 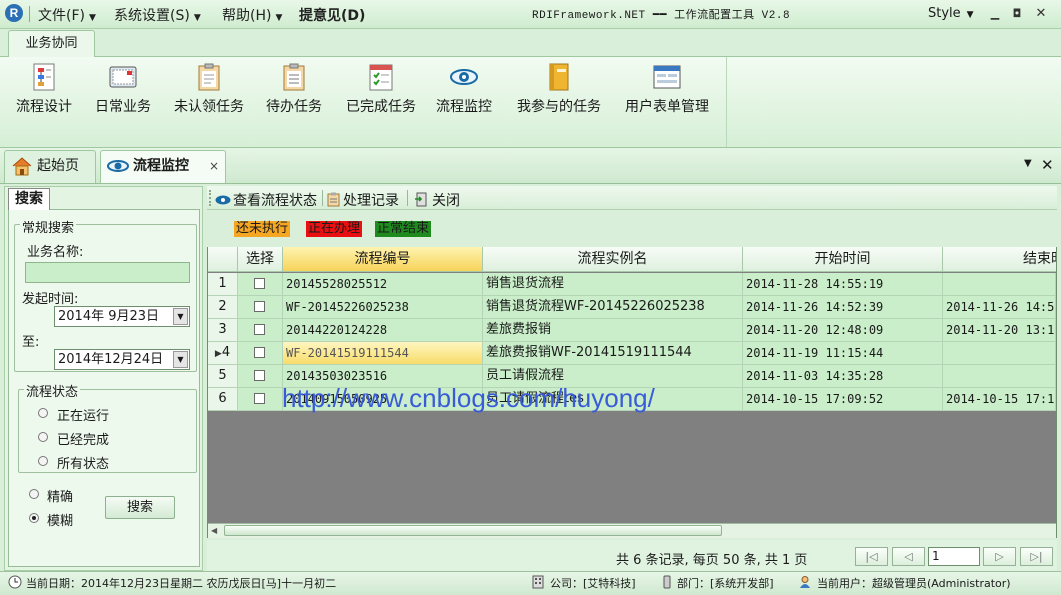 I want to click on horizontal-scrollbar-thumb, so click(x=473, y=530).